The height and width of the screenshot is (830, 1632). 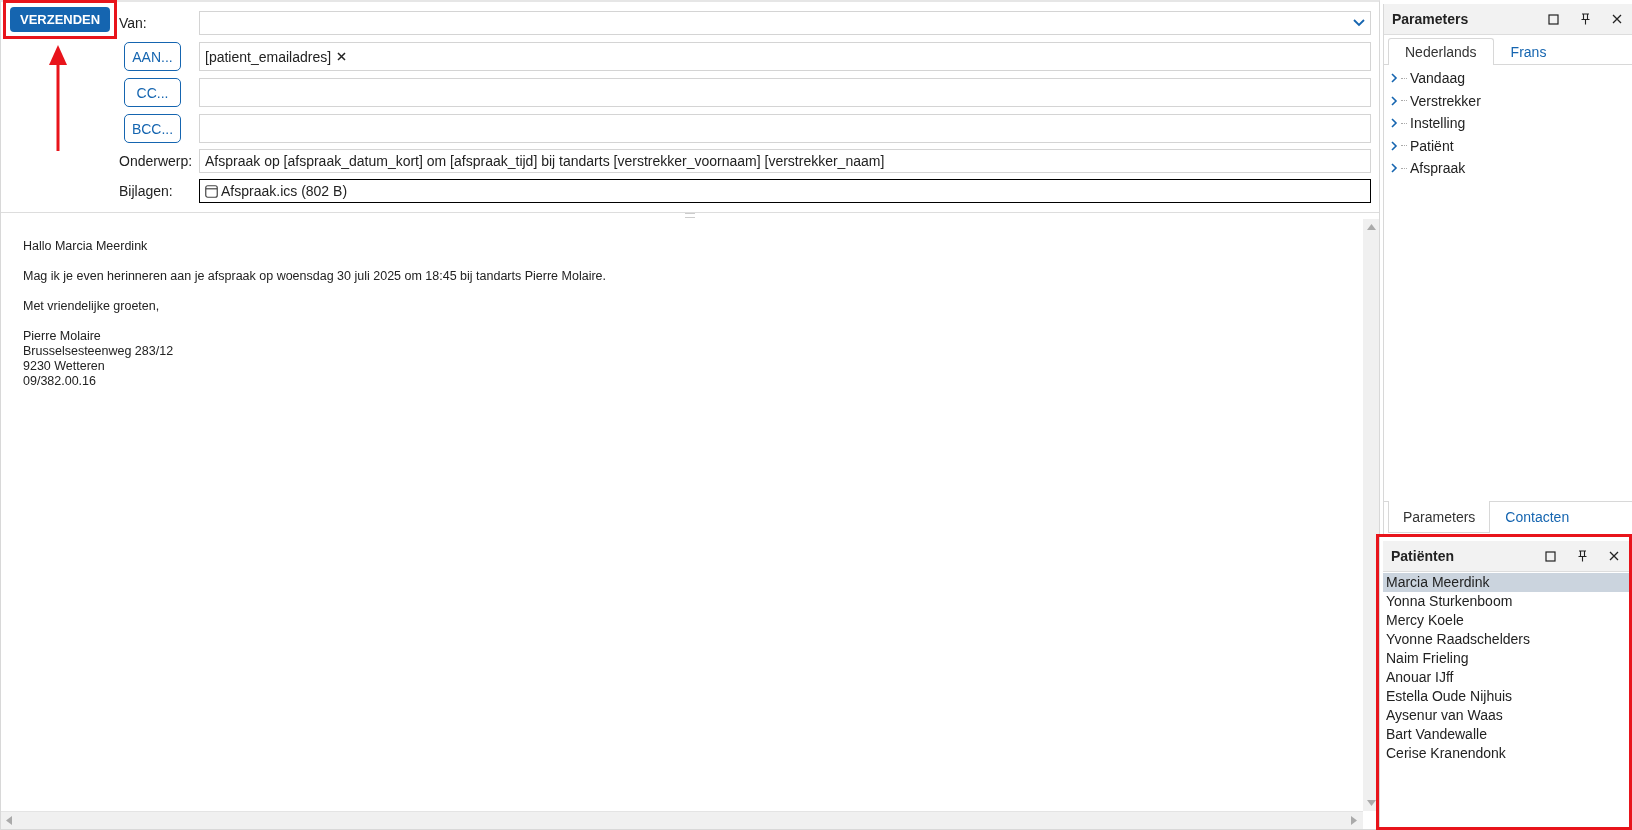 What do you see at coordinates (1506, 715) in the screenshot?
I see `patient-list-item: Aysenur van Waas` at bounding box center [1506, 715].